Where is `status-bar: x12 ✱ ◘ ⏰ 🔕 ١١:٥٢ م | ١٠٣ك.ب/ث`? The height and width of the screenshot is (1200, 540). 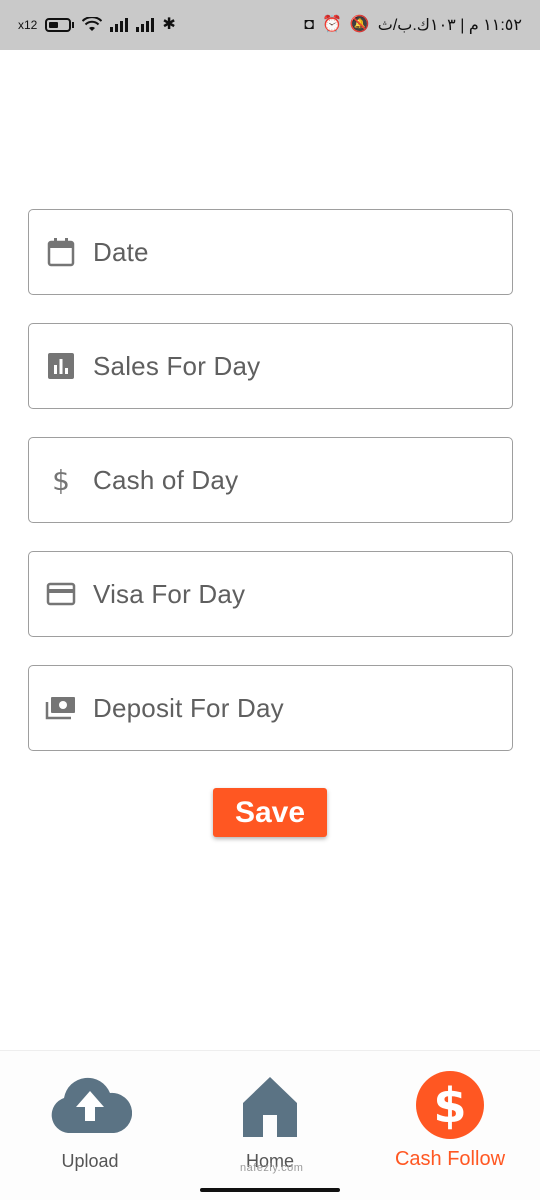
status-bar: x12 ✱ ◘ ⏰ 🔕 ١١:٥٢ م | ١٠٣ك.ب/ث is located at coordinates (270, 25).